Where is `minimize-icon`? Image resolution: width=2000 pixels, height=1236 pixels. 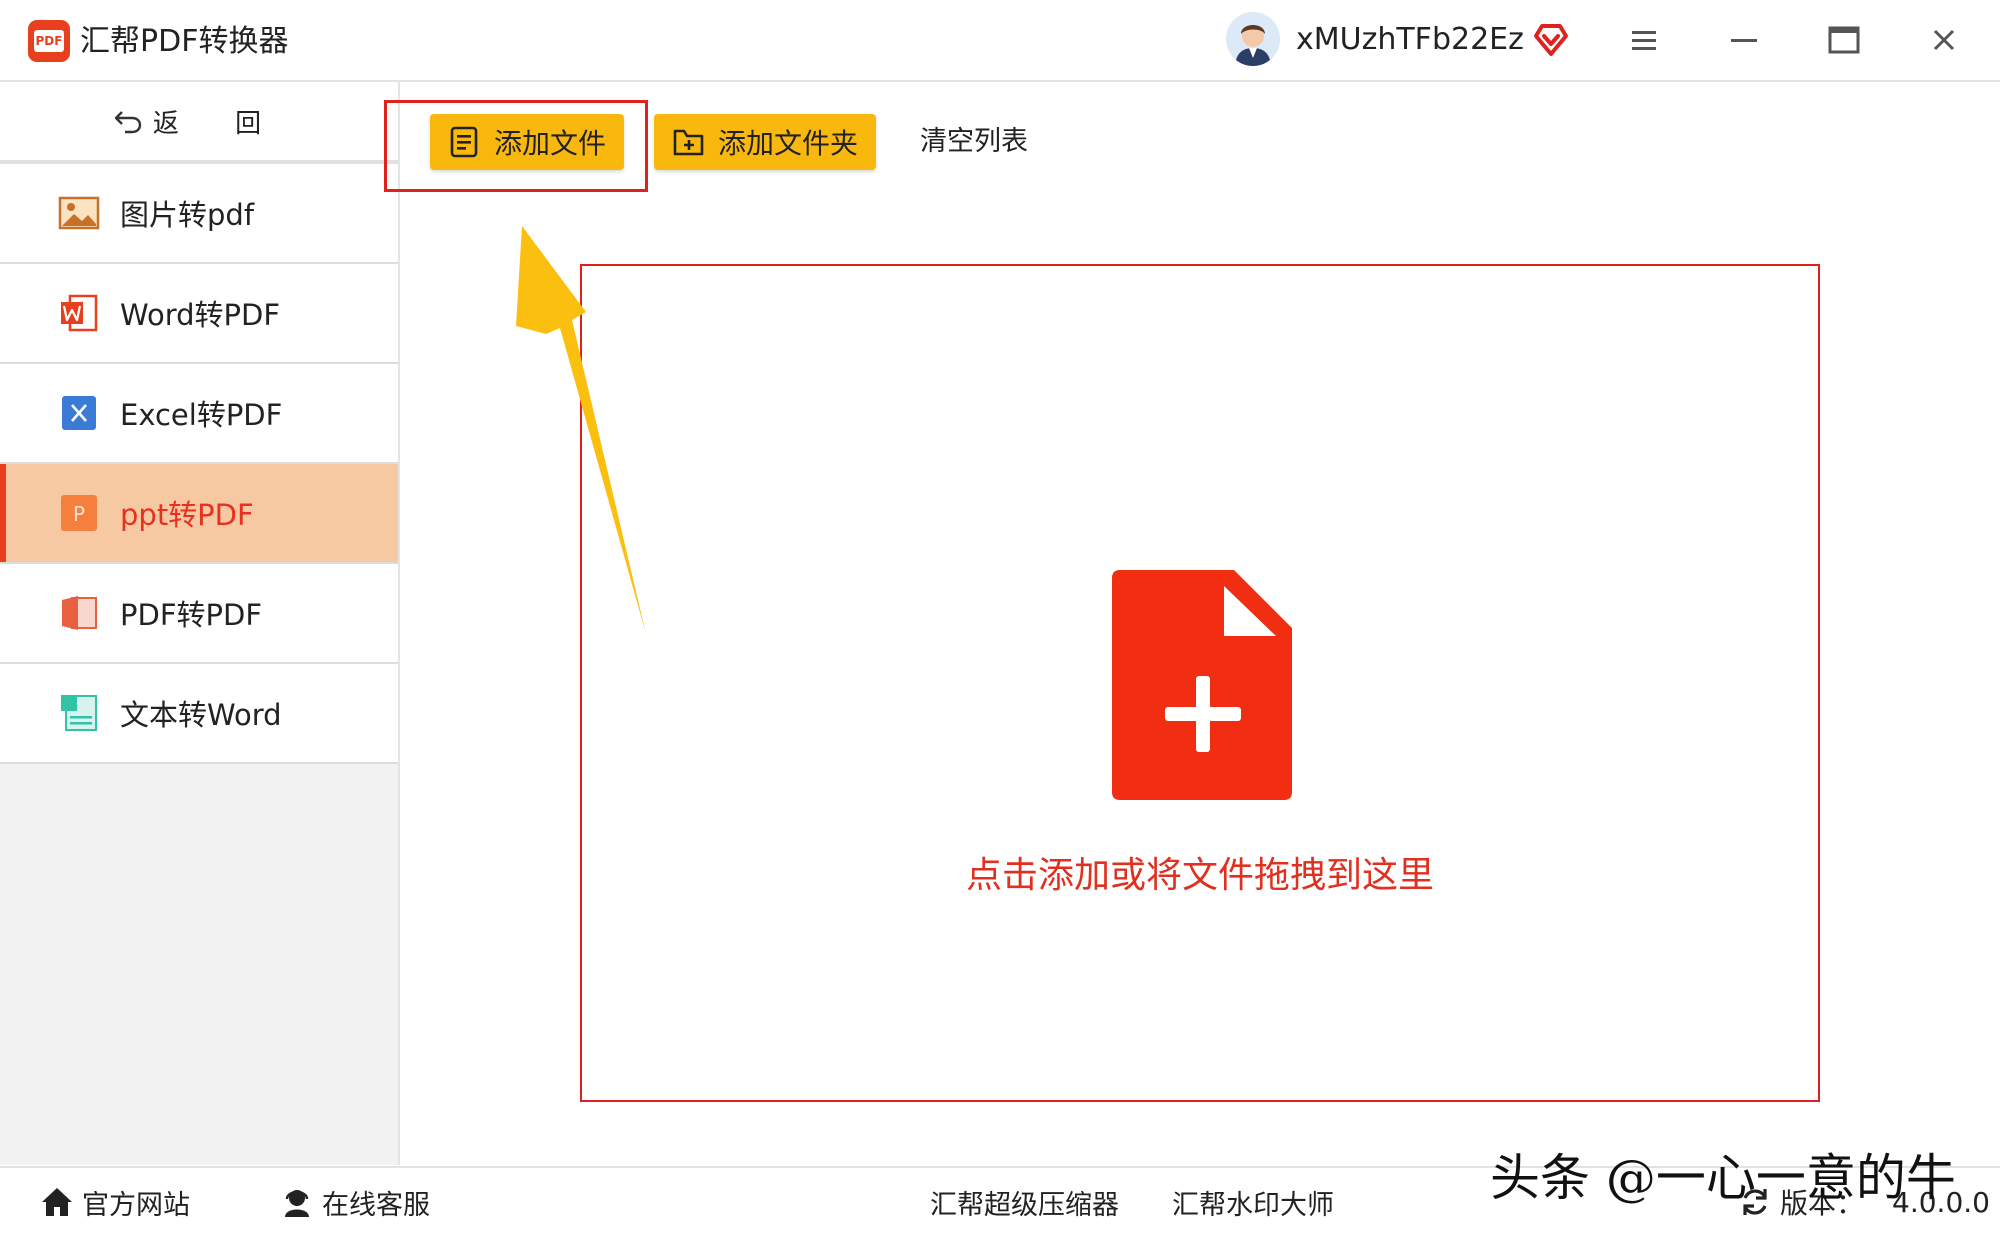 minimize-icon is located at coordinates (1744, 40).